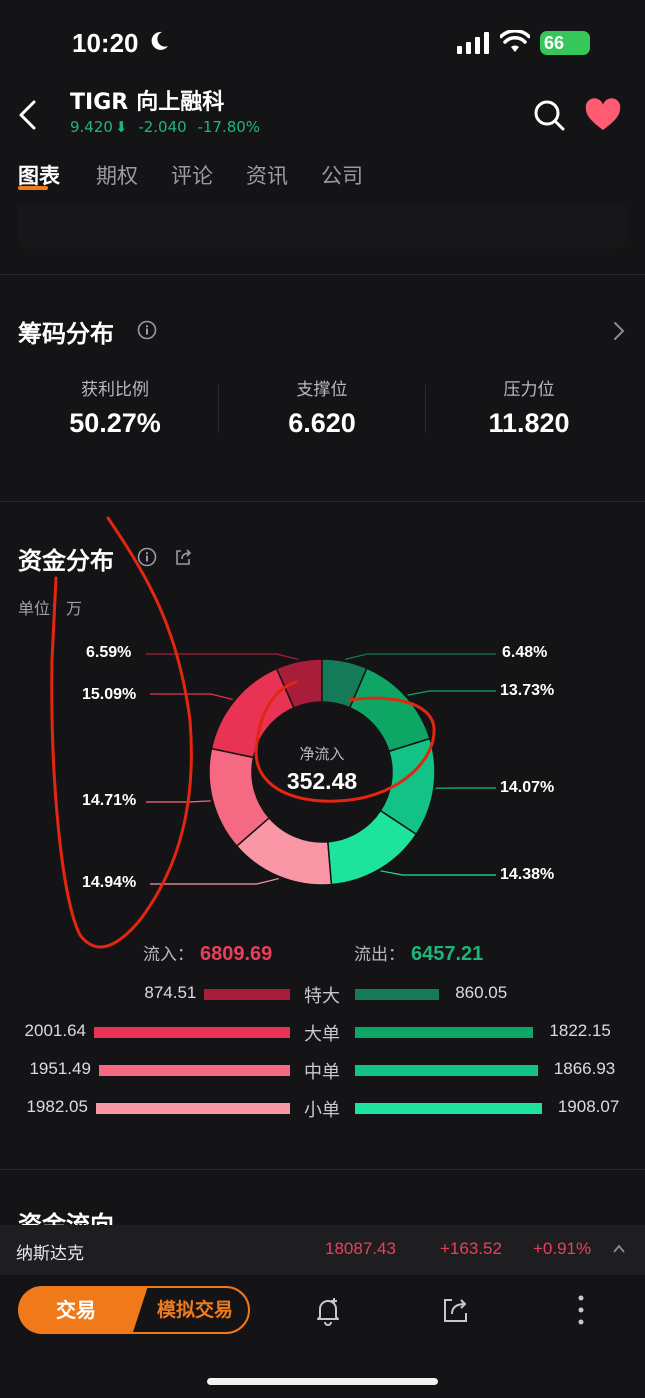 The width and height of the screenshot is (645, 1398). Describe the element at coordinates (66, 1218) in the screenshot. I see `fund-flow-section-title: 资金流向` at that location.